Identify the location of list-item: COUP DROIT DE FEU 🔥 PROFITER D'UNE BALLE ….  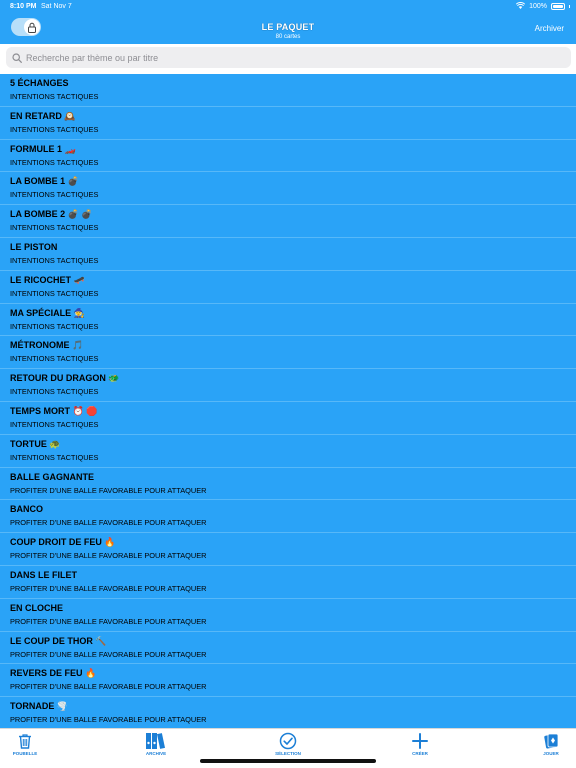
(288, 549).